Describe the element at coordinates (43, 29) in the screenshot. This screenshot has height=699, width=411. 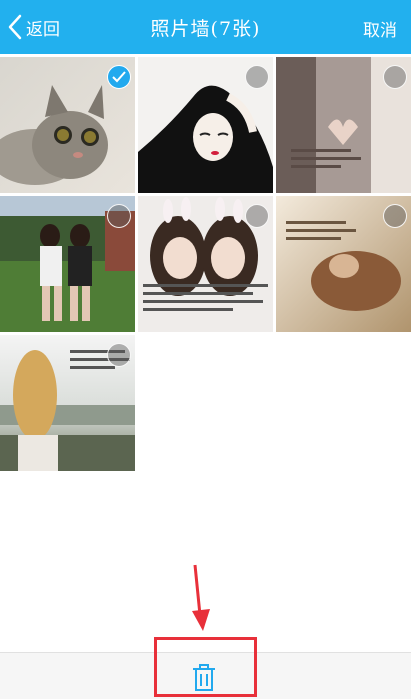
I see `back-label: 返回` at that location.